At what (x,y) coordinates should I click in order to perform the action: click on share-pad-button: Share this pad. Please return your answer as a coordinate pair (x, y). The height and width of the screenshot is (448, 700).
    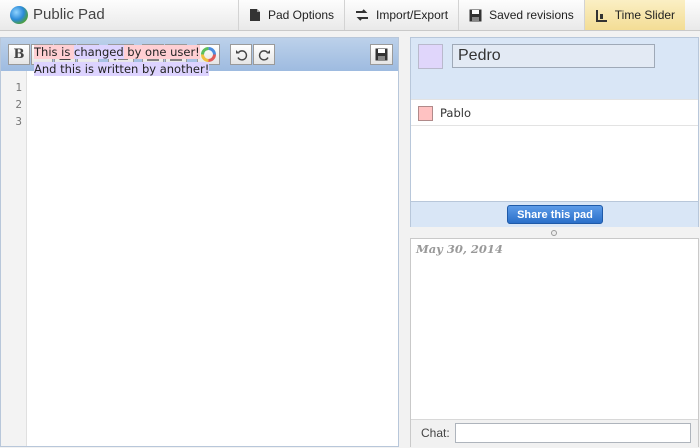
    Looking at the image, I should click on (555, 214).